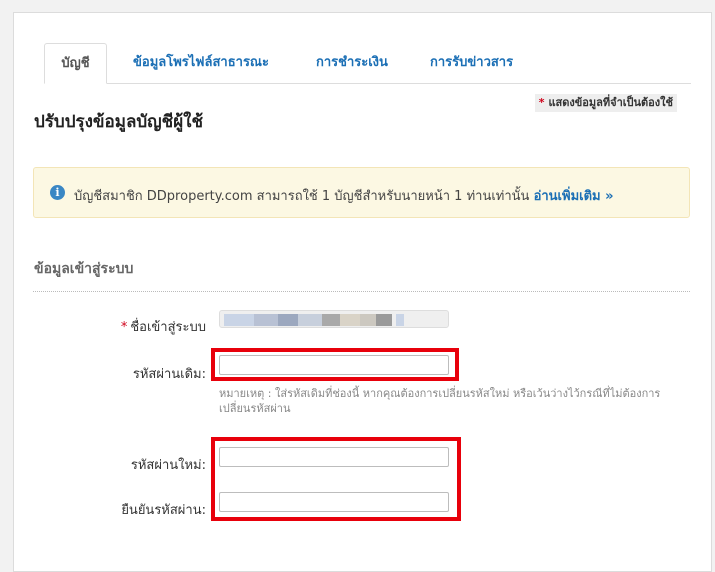 The image size is (715, 572). Describe the element at coordinates (334, 502) in the screenshot. I see `confirm-password-input` at that location.